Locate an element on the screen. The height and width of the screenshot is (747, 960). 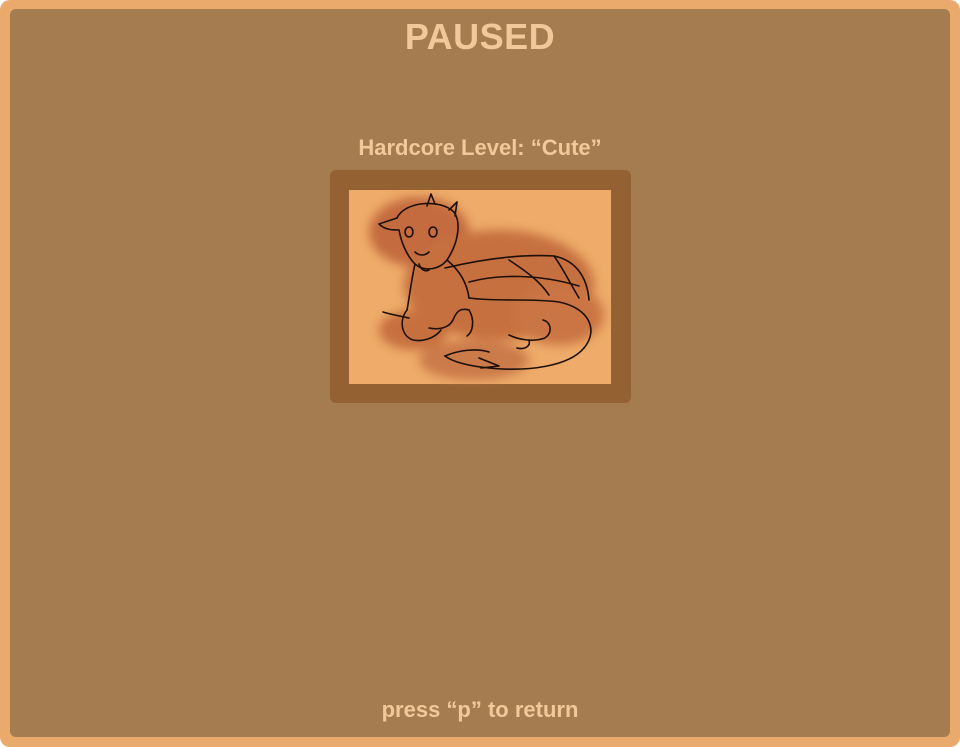
hardcore-level-label: Hardcore Level: “Cute” is located at coordinates (480, 147).